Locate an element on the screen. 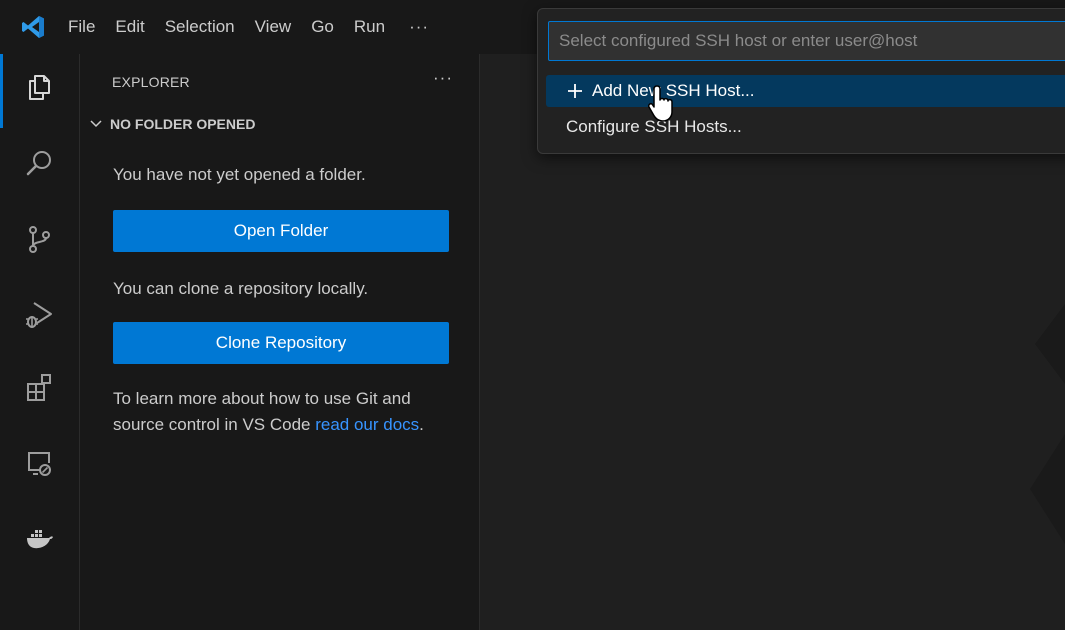 This screenshot has width=1065, height=630. read-our-docs-link: read our docs is located at coordinates (367, 424).